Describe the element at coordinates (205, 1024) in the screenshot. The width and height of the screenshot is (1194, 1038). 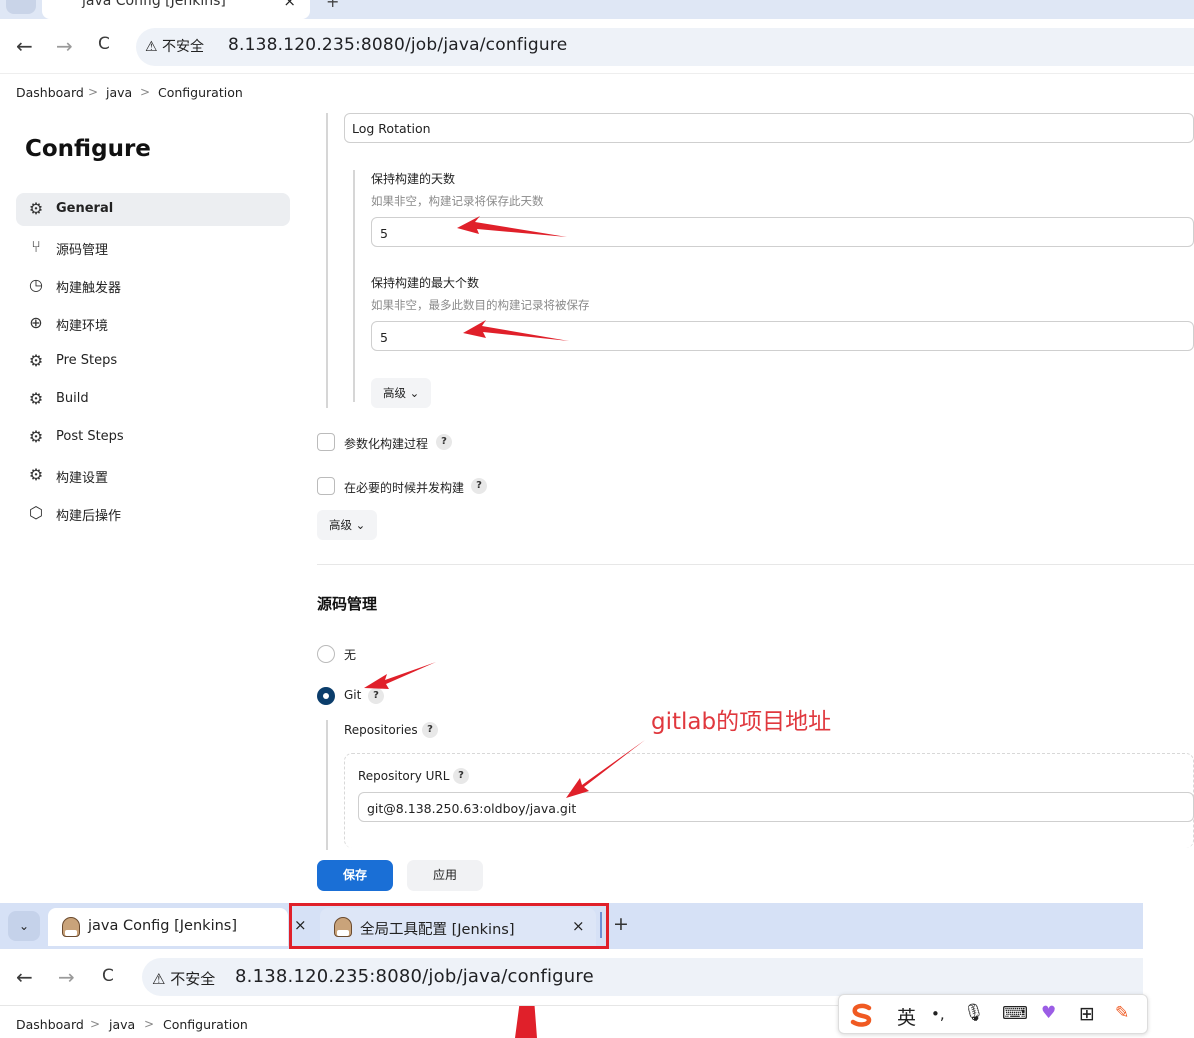
I see `breadcrumb-configuration: Configuration` at that location.